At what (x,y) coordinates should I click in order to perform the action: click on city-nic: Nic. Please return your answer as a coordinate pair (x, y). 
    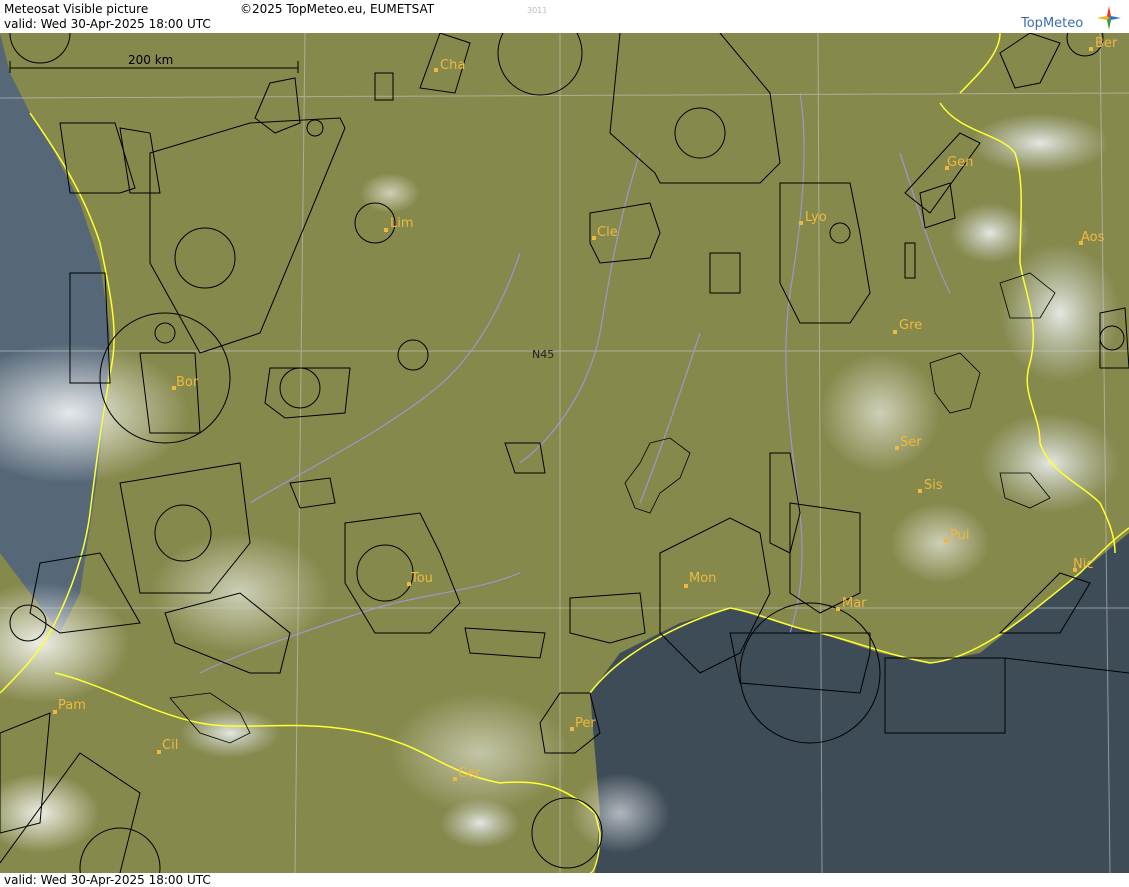
    Looking at the image, I should click on (1083, 564).